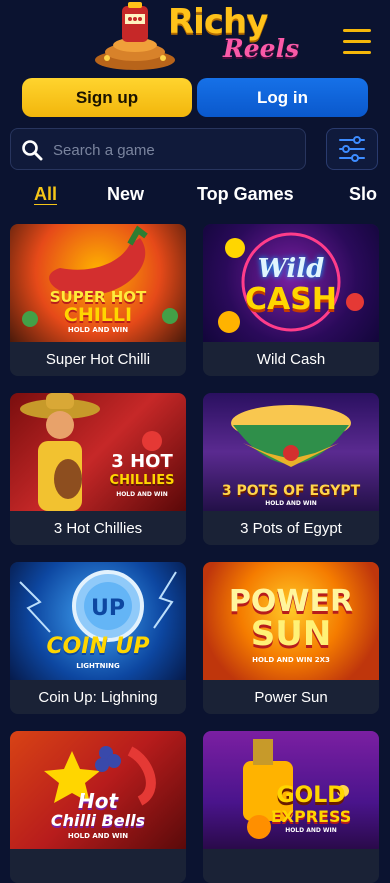  What do you see at coordinates (45, 194) in the screenshot?
I see `tab-all: All` at bounding box center [45, 194].